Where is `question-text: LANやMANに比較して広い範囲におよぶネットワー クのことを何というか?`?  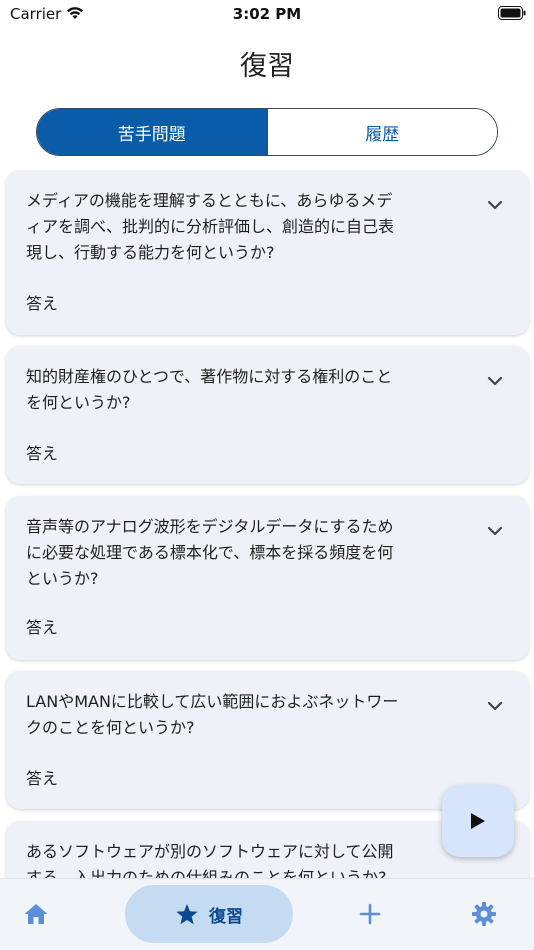 question-text: LANやMANに比較して広い範囲におよぶネットワー クのことを何というか? is located at coordinates (246, 715).